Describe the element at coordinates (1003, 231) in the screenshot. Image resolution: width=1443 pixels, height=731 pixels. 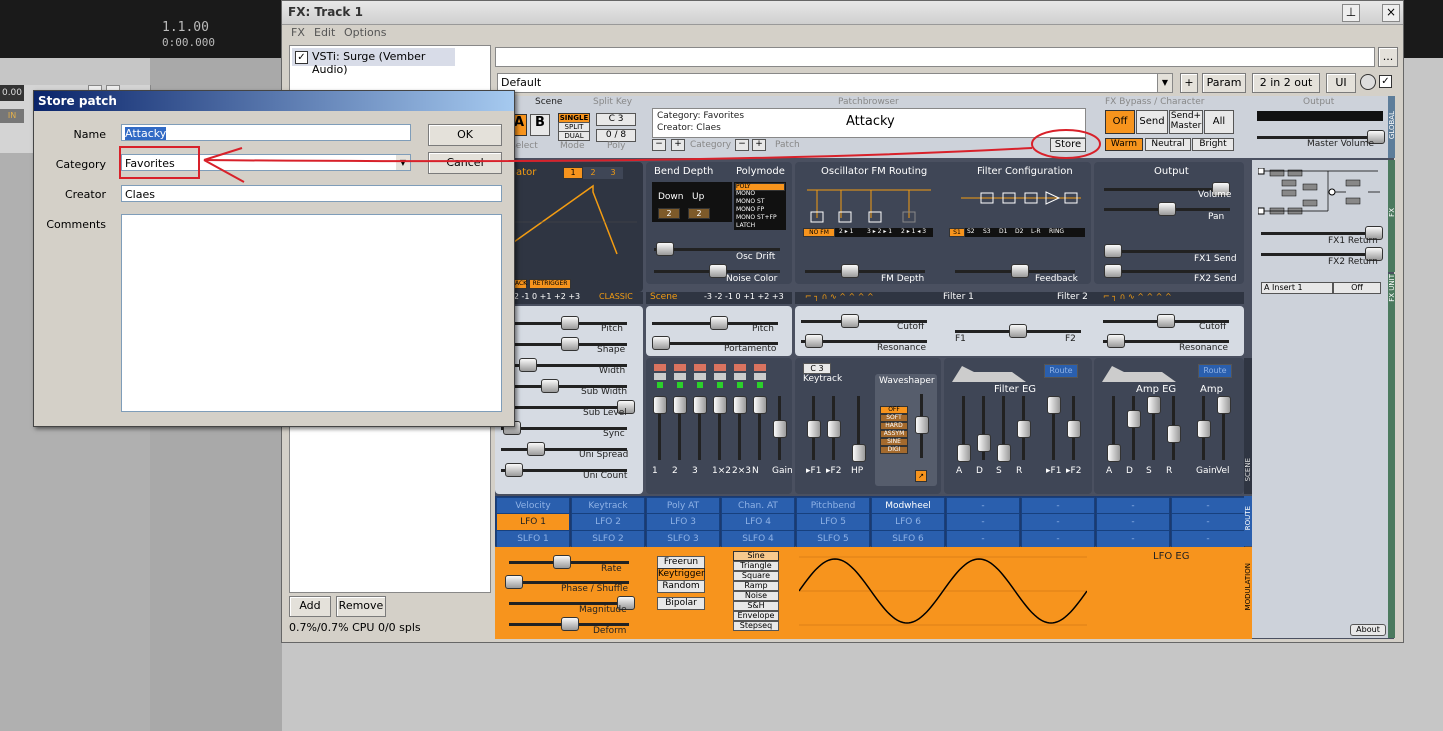
I see `filter-config-option: D1` at that location.